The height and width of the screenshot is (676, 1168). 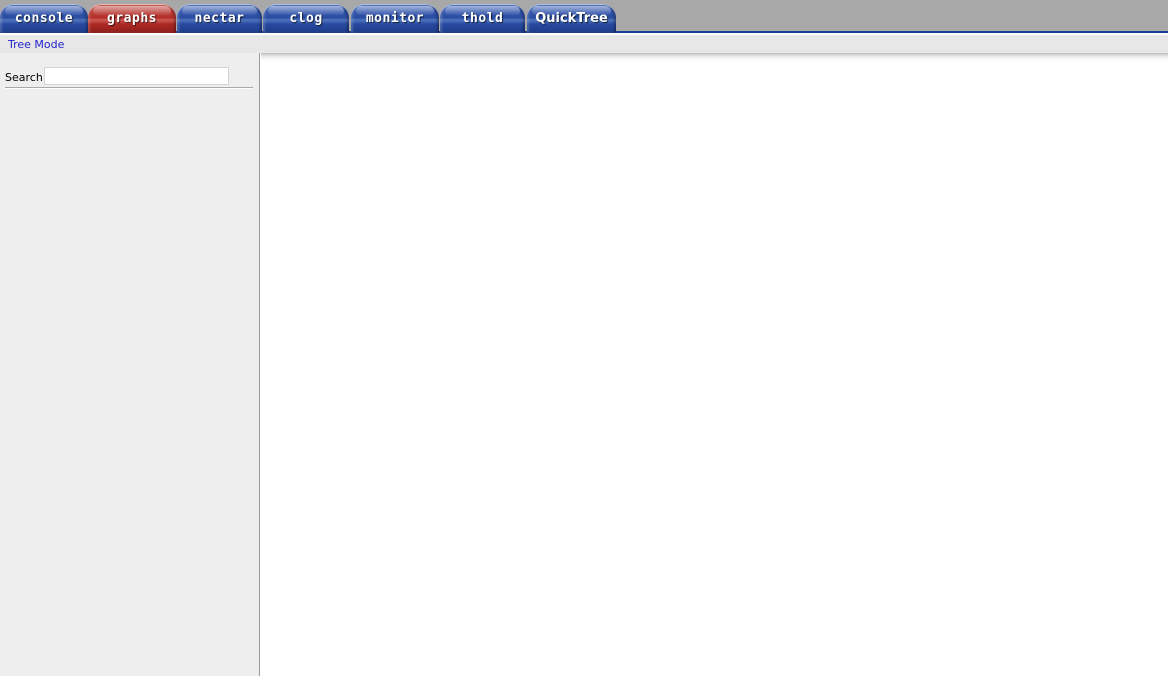 I want to click on tab-console: console, so click(x=44, y=18).